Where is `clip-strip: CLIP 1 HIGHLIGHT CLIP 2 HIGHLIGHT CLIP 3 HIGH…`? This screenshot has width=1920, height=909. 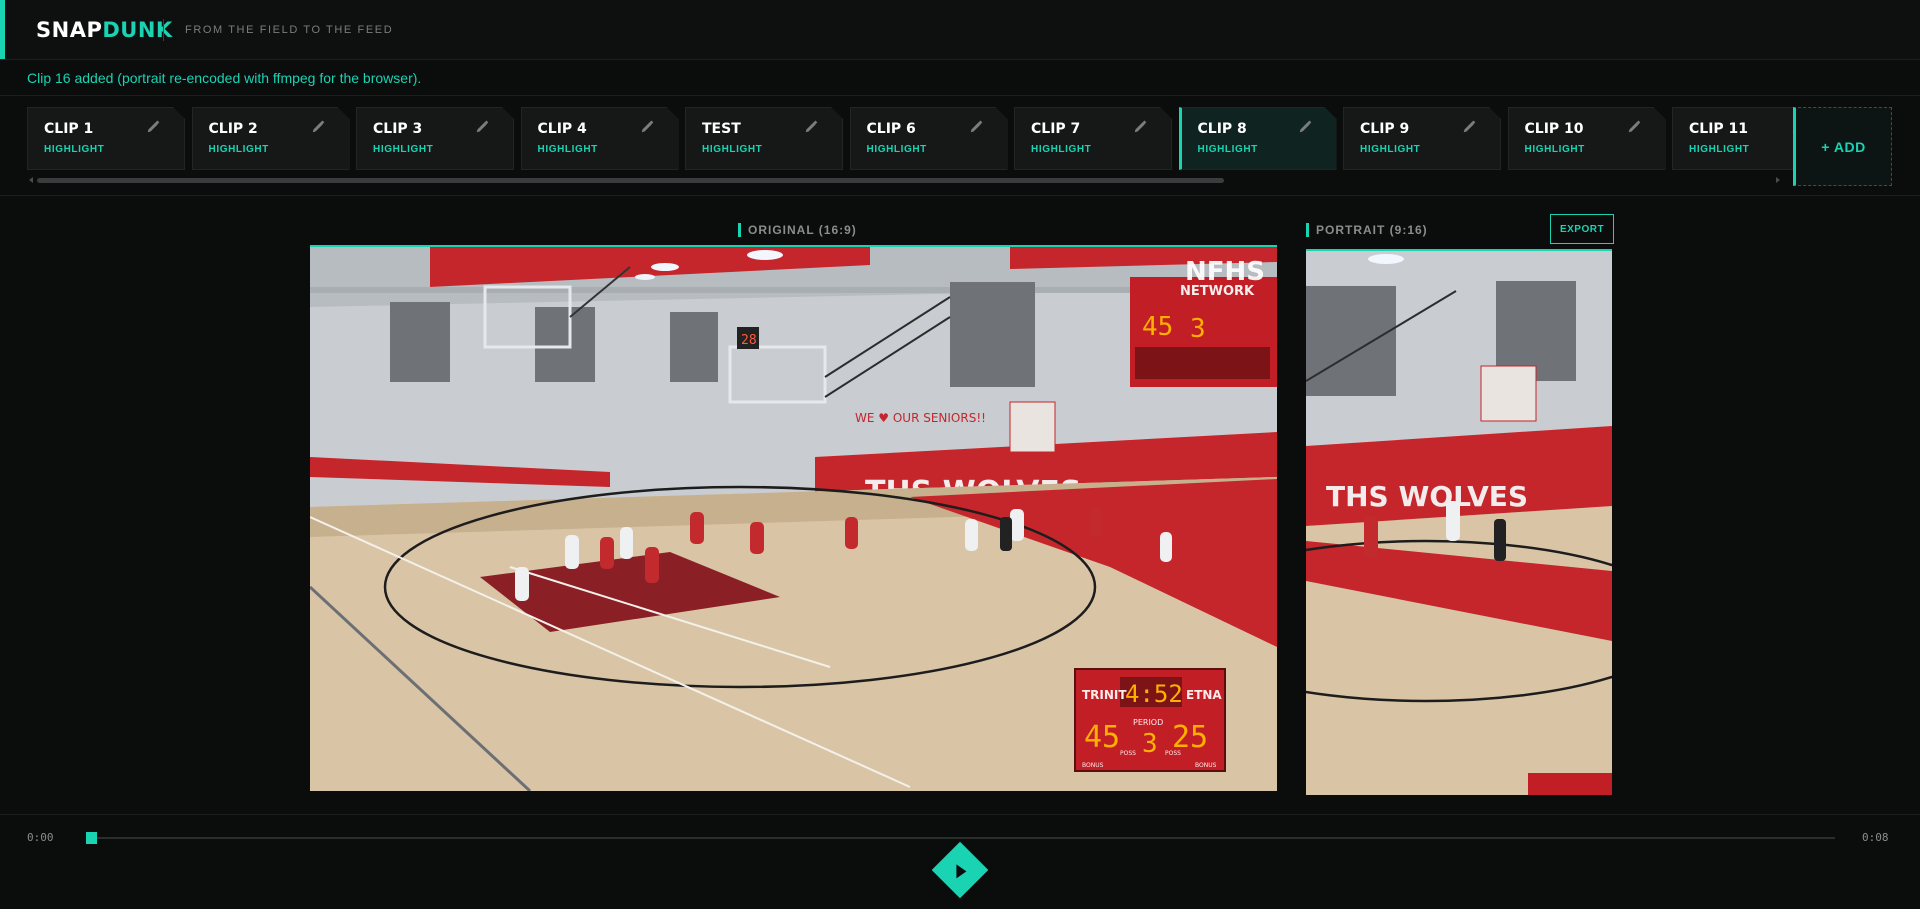 clip-strip: CLIP 1 HIGHLIGHT CLIP 2 HIGHLIGHT CLIP 3 HIGH… is located at coordinates (960, 146).